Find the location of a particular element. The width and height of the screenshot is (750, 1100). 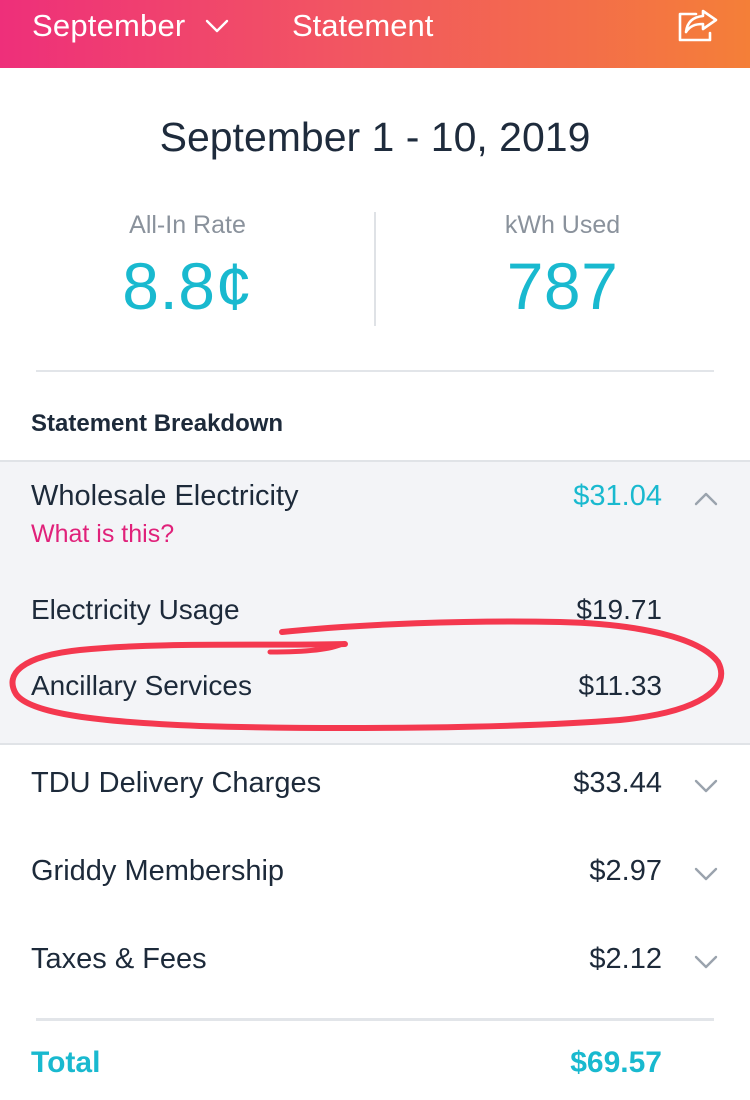

breakdown-title: Statement Breakdown is located at coordinates (157, 423).